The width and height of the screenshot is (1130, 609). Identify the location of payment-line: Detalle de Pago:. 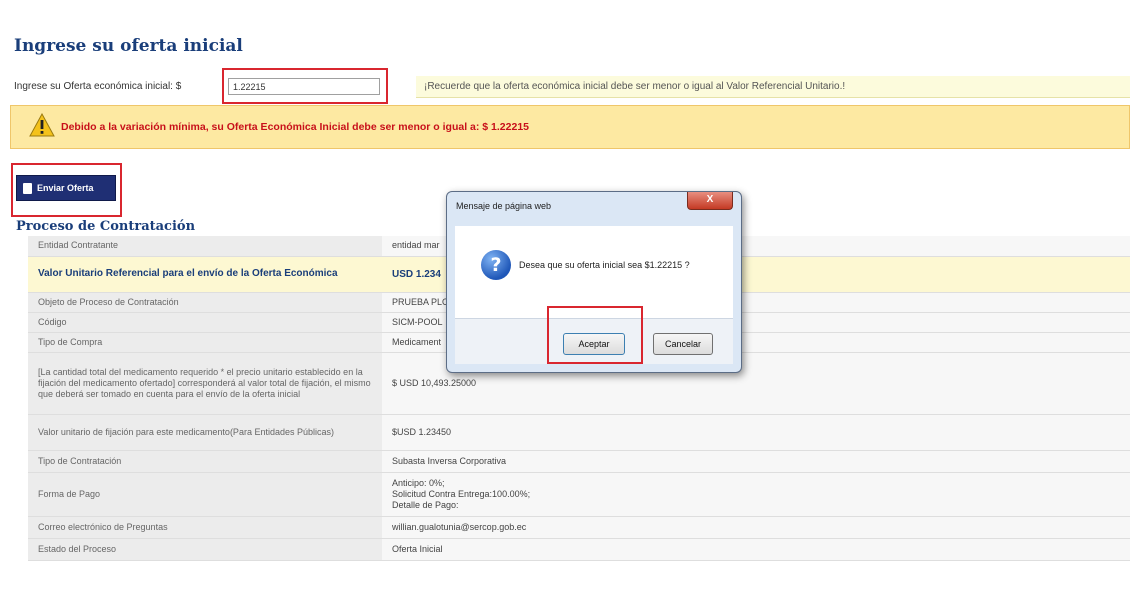
(425, 504).